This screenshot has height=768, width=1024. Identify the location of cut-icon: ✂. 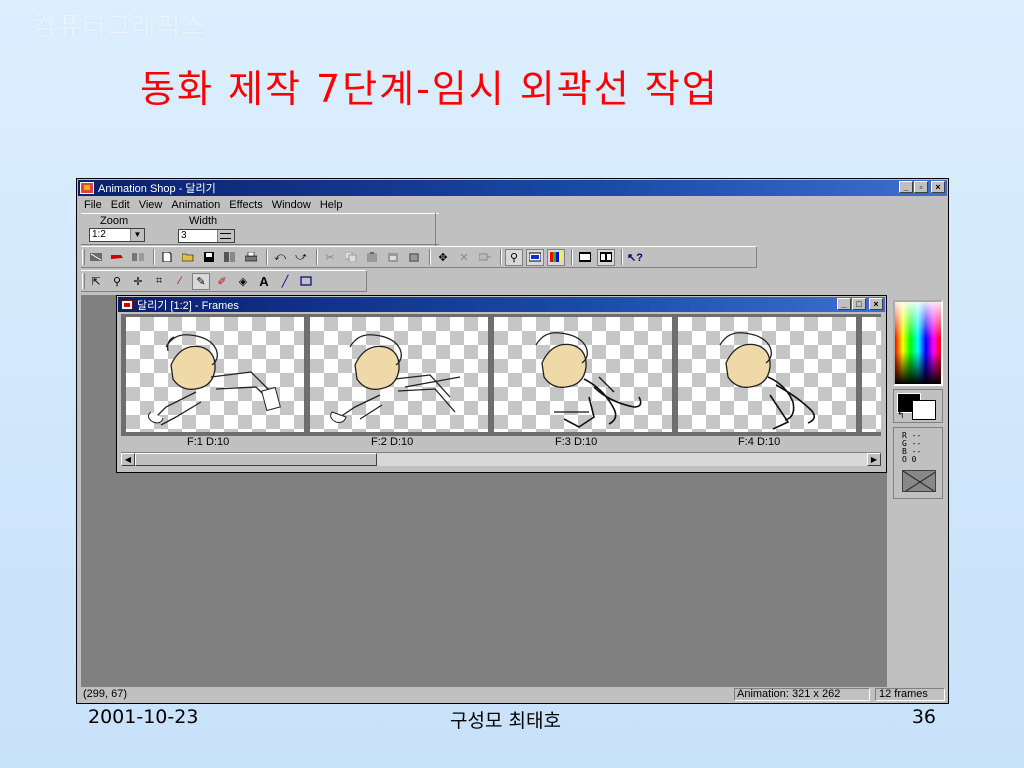
(330, 257).